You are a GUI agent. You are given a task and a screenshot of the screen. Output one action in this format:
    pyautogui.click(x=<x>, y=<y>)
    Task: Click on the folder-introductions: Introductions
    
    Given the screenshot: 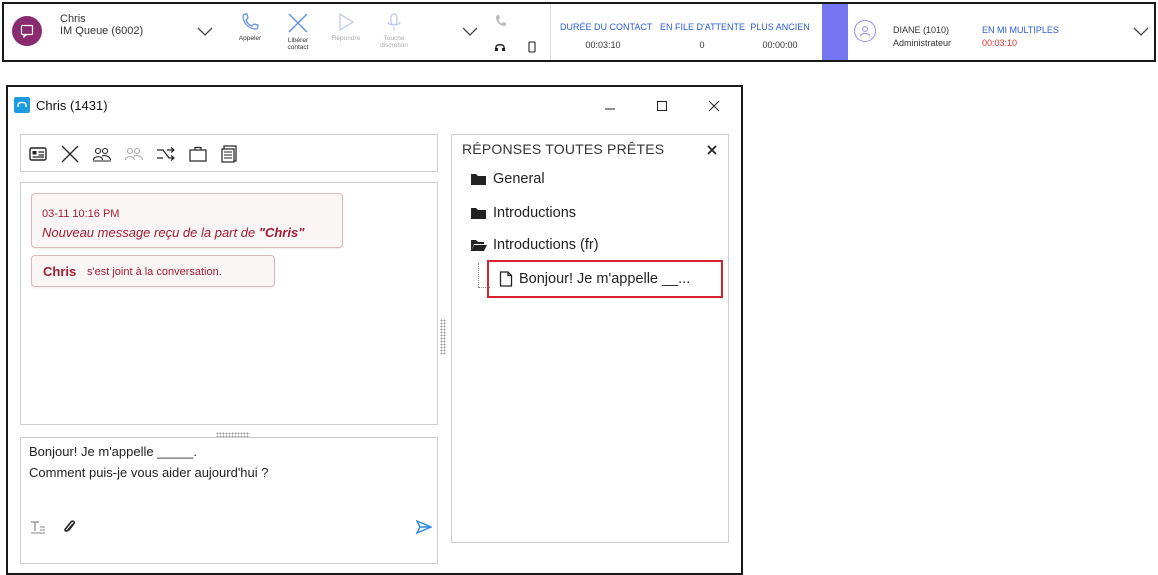 What is the action you would take?
    pyautogui.click(x=523, y=213)
    